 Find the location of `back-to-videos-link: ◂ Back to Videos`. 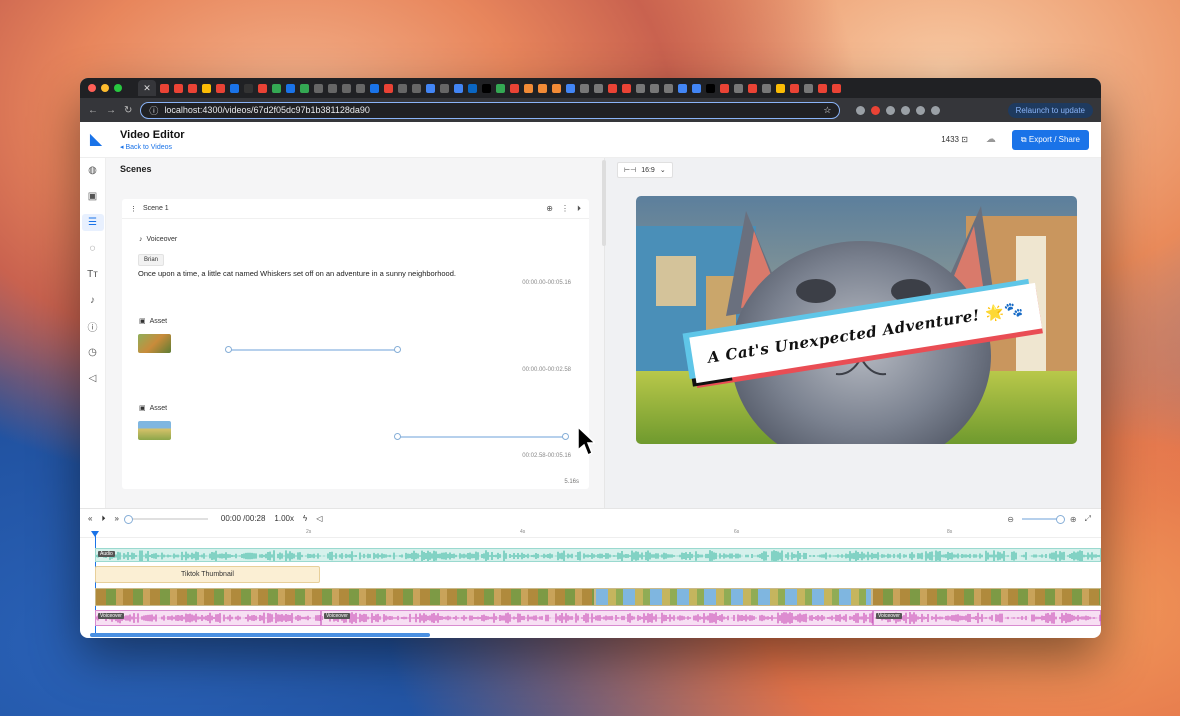

back-to-videos-link: ◂ Back to Videos is located at coordinates (152, 147).